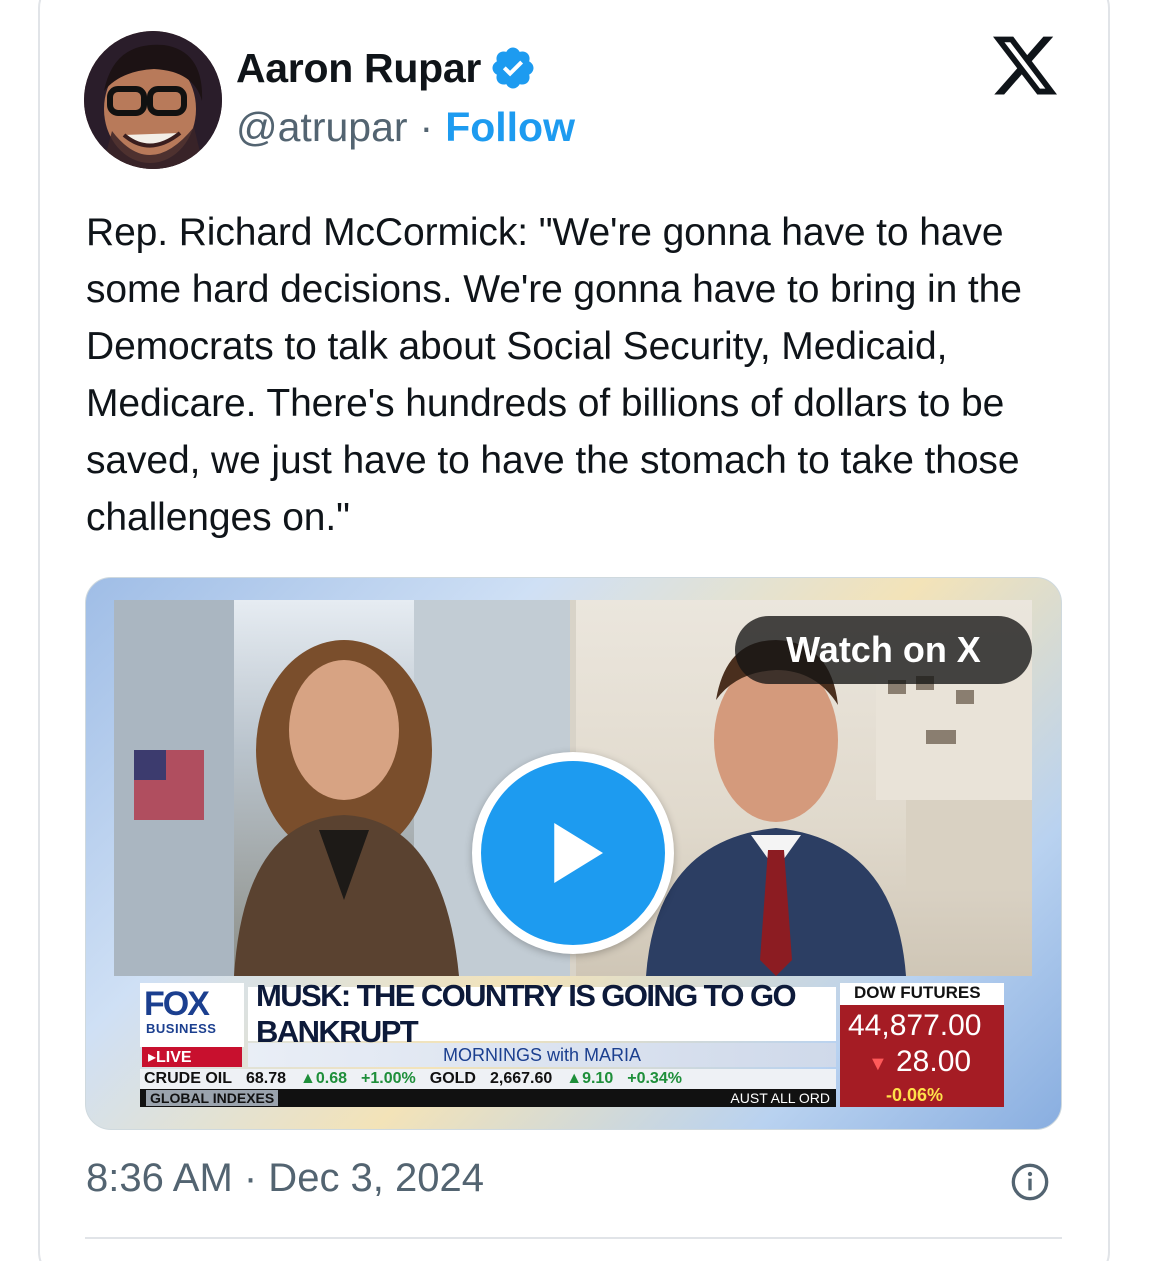  What do you see at coordinates (578, 853) in the screenshot?
I see `play-icon` at bounding box center [578, 853].